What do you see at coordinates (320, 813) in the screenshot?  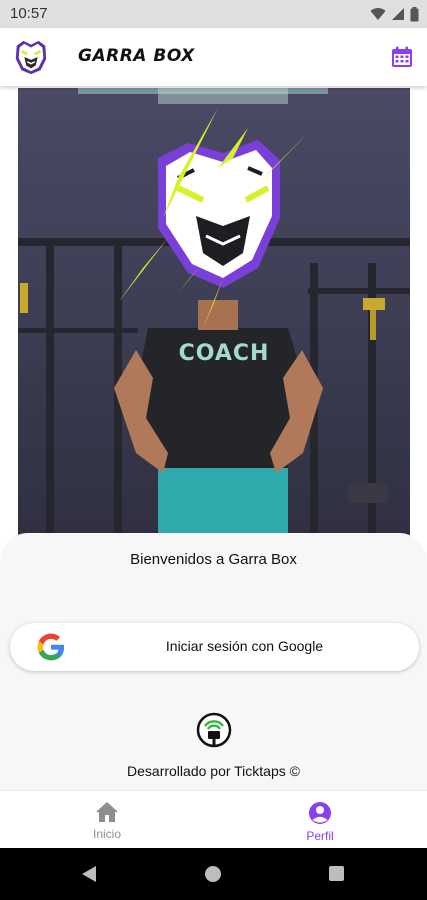 I see `profile-icon` at bounding box center [320, 813].